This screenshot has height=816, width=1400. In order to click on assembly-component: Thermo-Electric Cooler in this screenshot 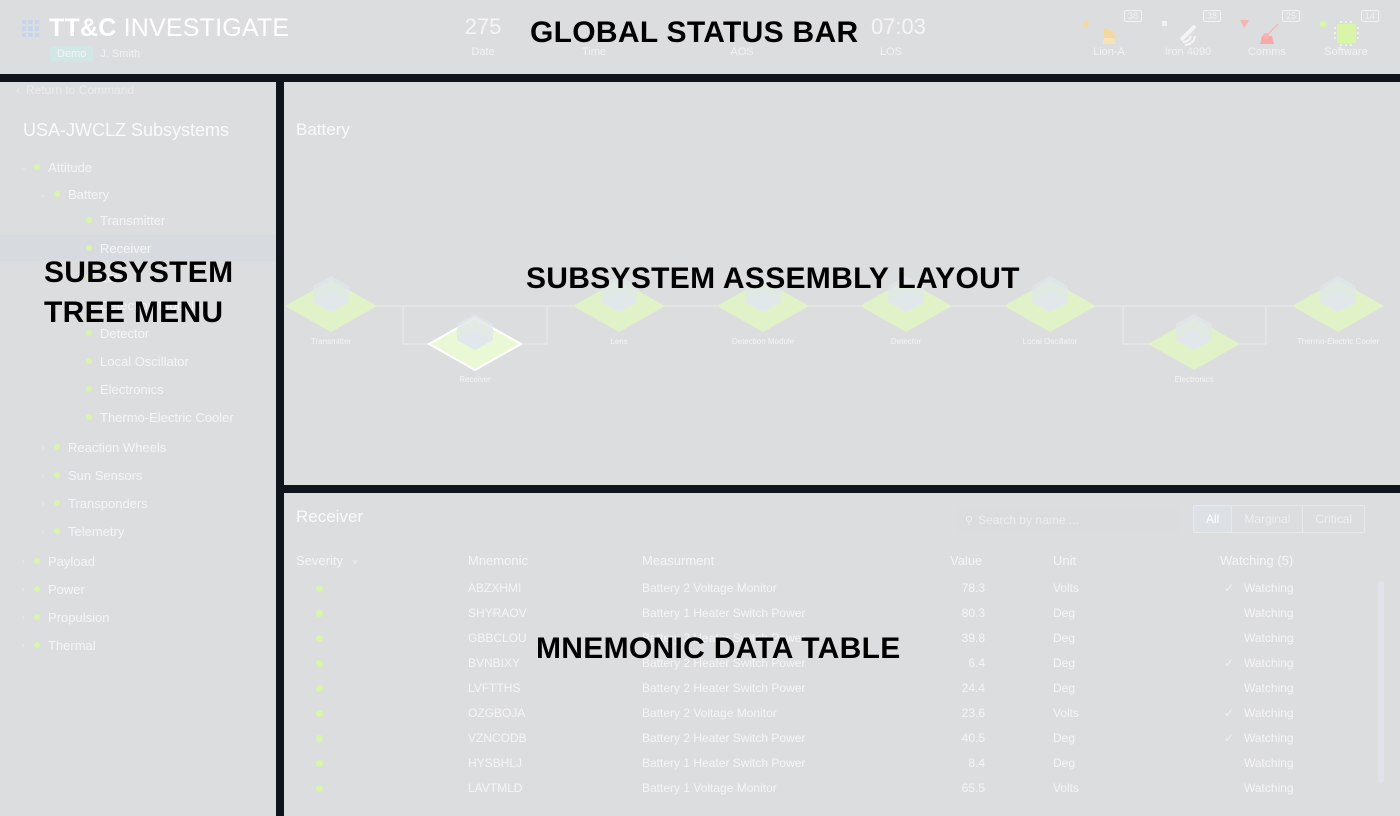, I will do `click(1338, 311)`.